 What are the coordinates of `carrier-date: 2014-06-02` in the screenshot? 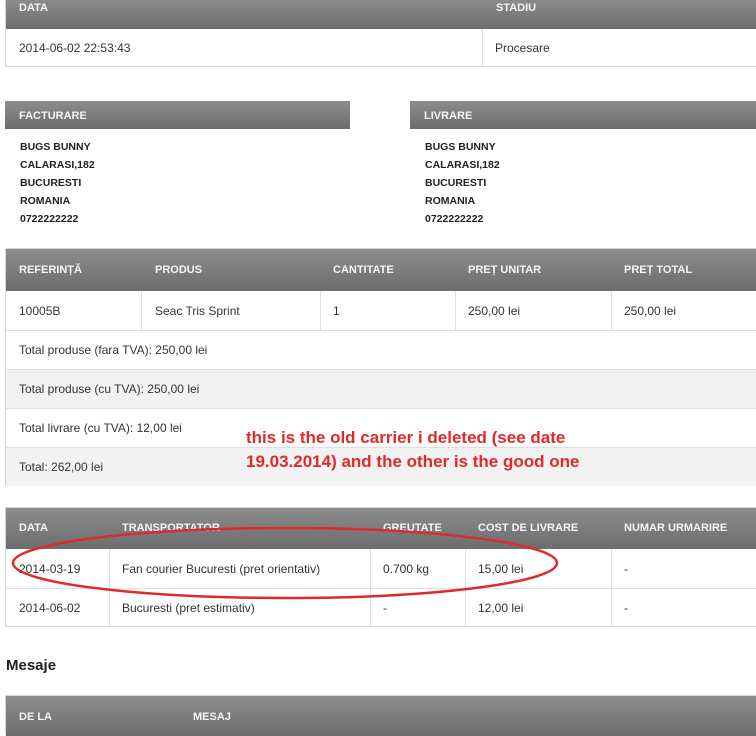 It's located at (50, 608).